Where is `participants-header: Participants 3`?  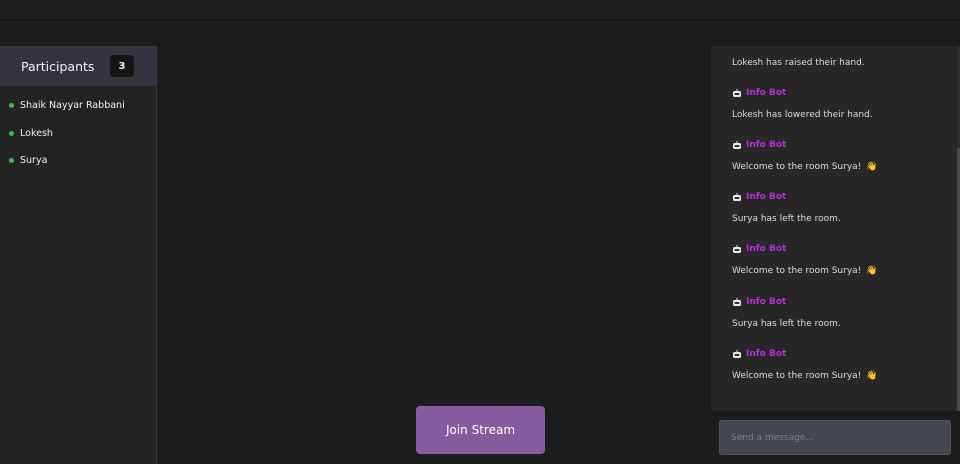 participants-header: Participants 3 is located at coordinates (78, 66).